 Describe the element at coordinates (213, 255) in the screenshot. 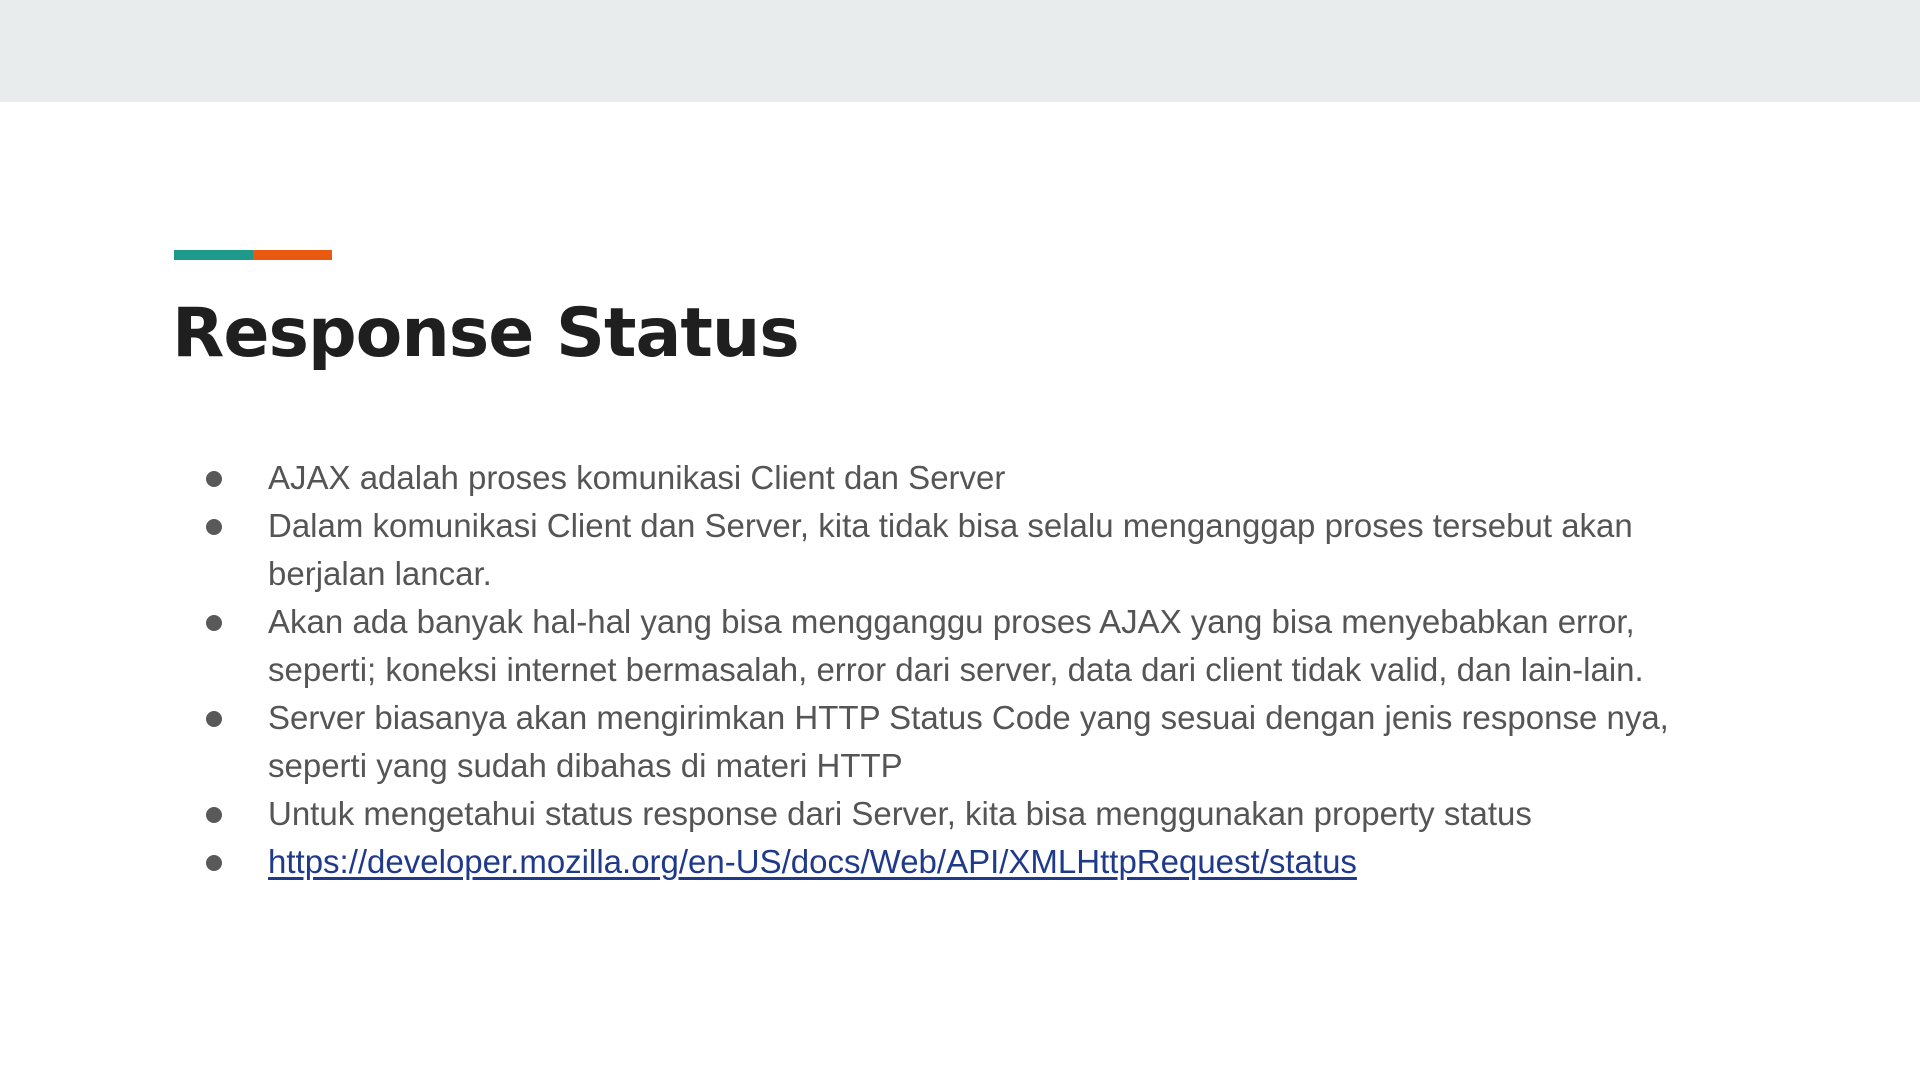

I see `accent-segment-teal` at that location.